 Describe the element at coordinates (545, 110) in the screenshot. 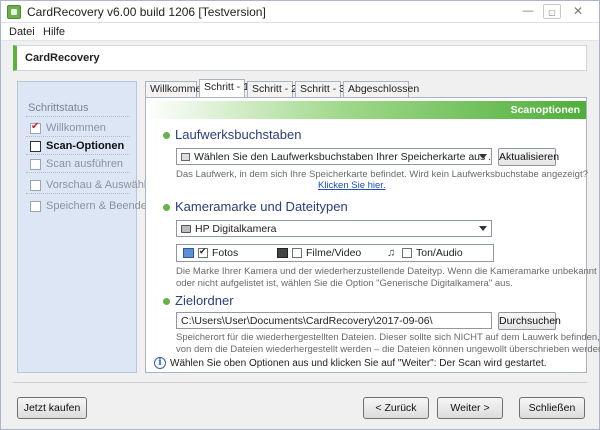

I see `banner-title: Scanoptionen` at that location.